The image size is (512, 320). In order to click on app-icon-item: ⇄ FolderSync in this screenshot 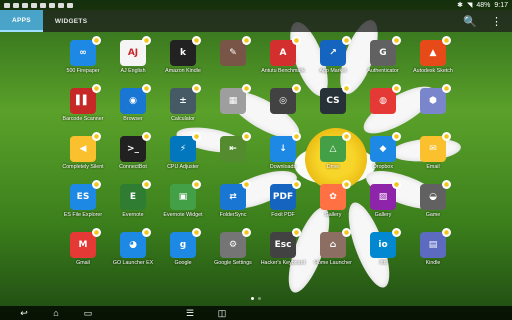, I will do `click(233, 206)`.